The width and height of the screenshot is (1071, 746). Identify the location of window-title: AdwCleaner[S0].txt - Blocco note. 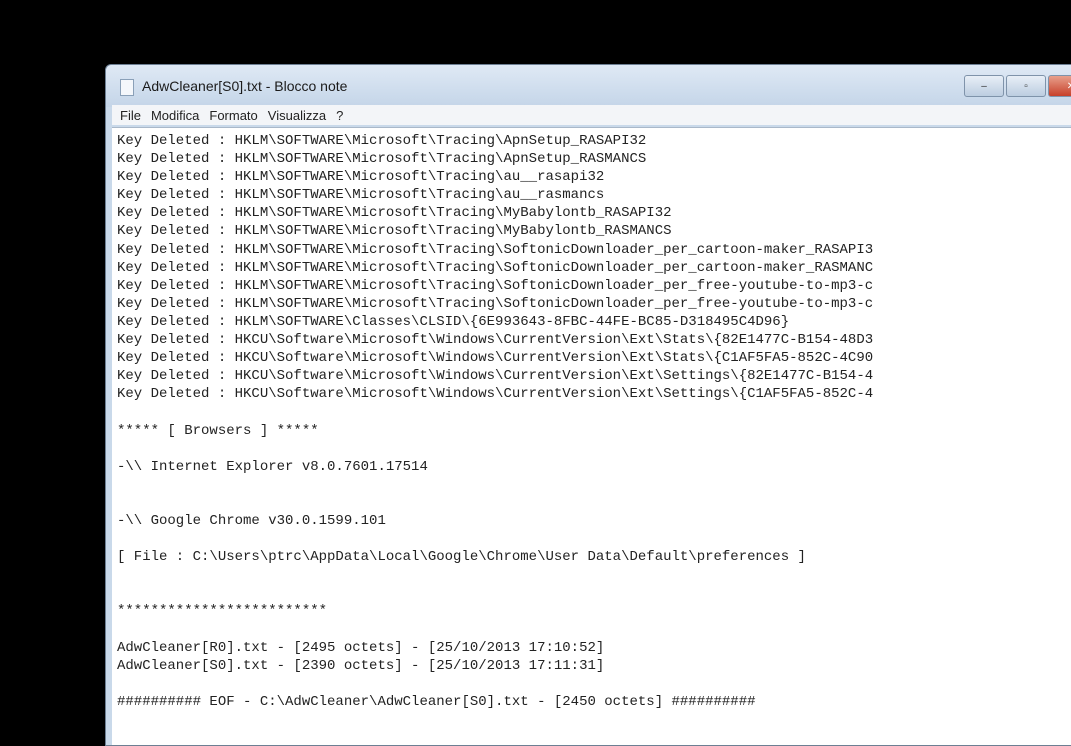
(245, 86).